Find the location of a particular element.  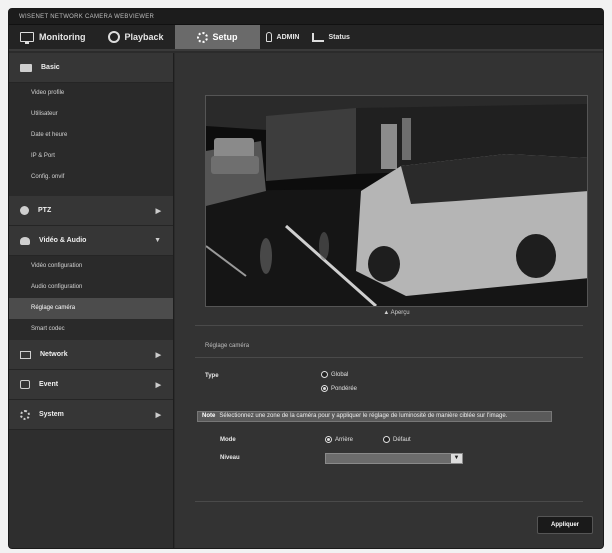

ptz-icon is located at coordinates (24, 210).